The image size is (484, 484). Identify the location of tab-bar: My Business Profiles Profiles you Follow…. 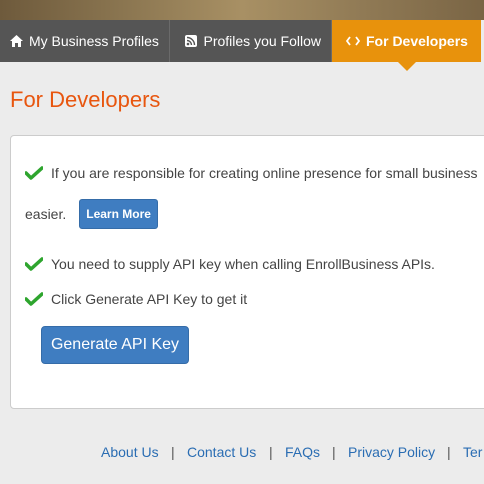
(242, 45).